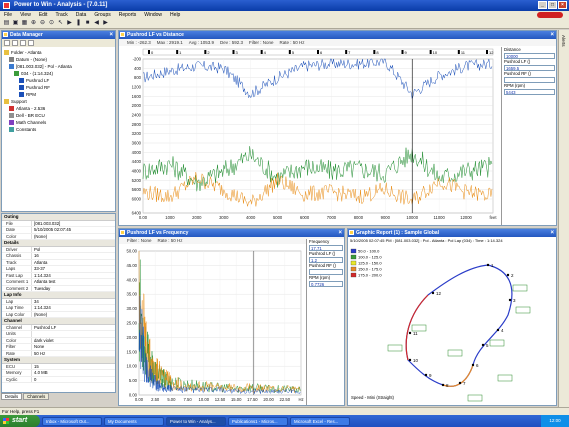 The height and width of the screenshot is (427, 569). Describe the element at coordinates (59, 101) in the screenshot. I see `tree-node: Support` at that location.